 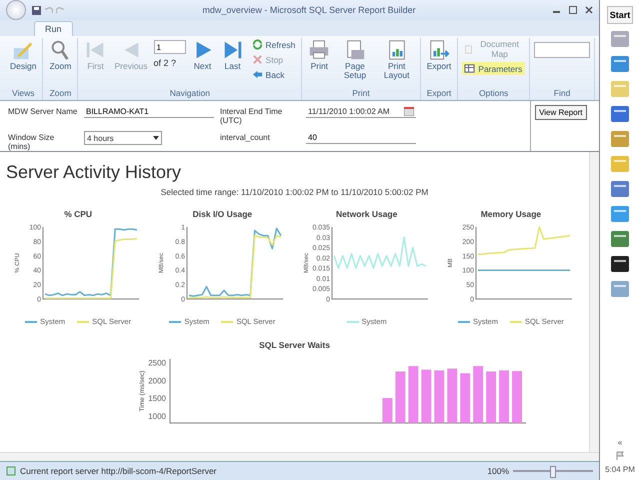 What do you see at coordinates (573, 10) in the screenshot?
I see `maximize-icon` at bounding box center [573, 10].